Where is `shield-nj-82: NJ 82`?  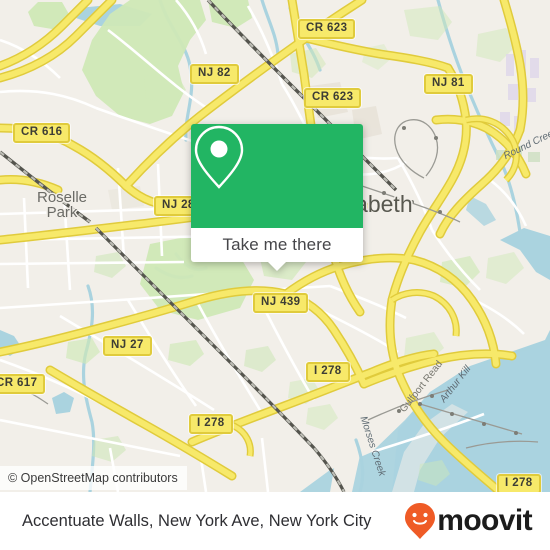
shield-nj-82: NJ 82 is located at coordinates (214, 74).